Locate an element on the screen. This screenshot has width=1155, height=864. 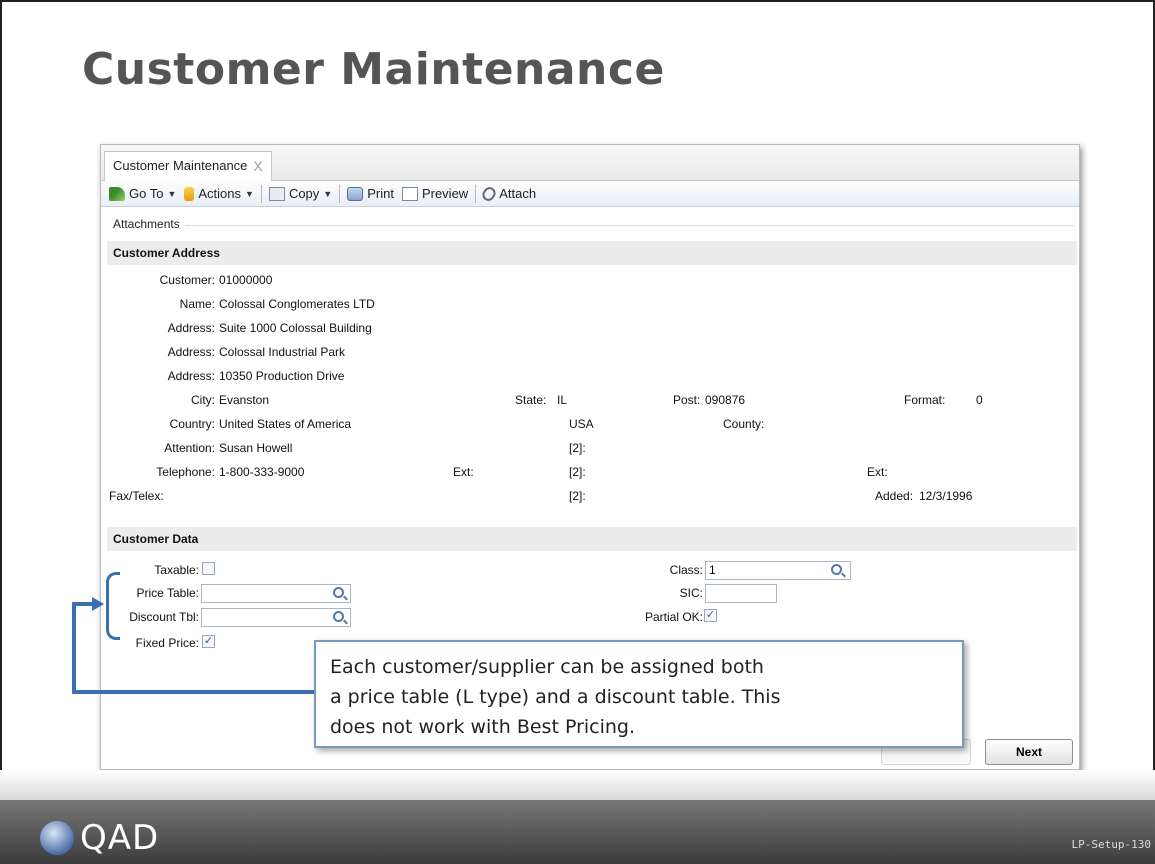
actions-icon is located at coordinates (189, 193).